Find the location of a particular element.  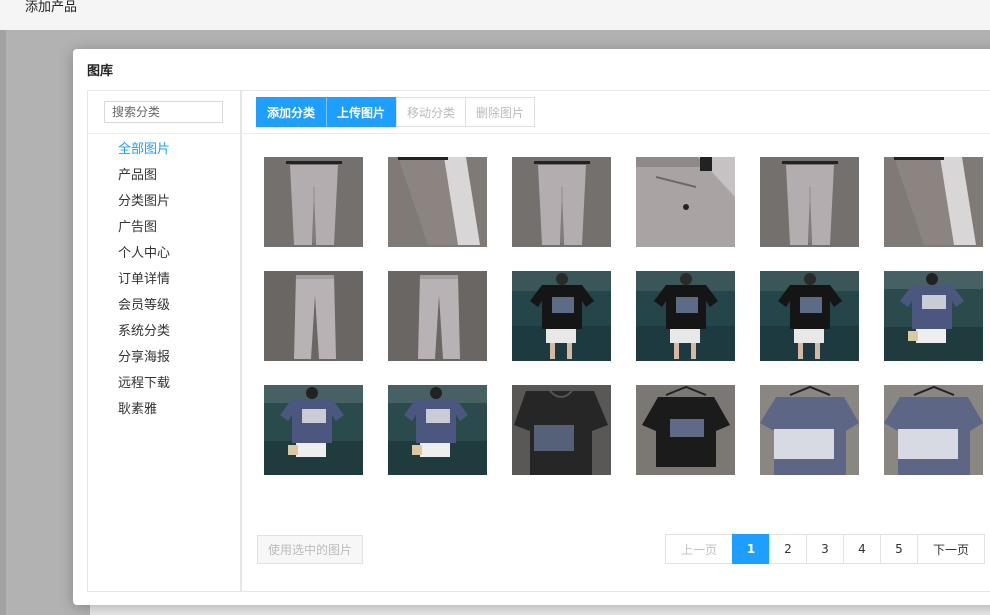

page-button-1: 1 is located at coordinates (751, 549).